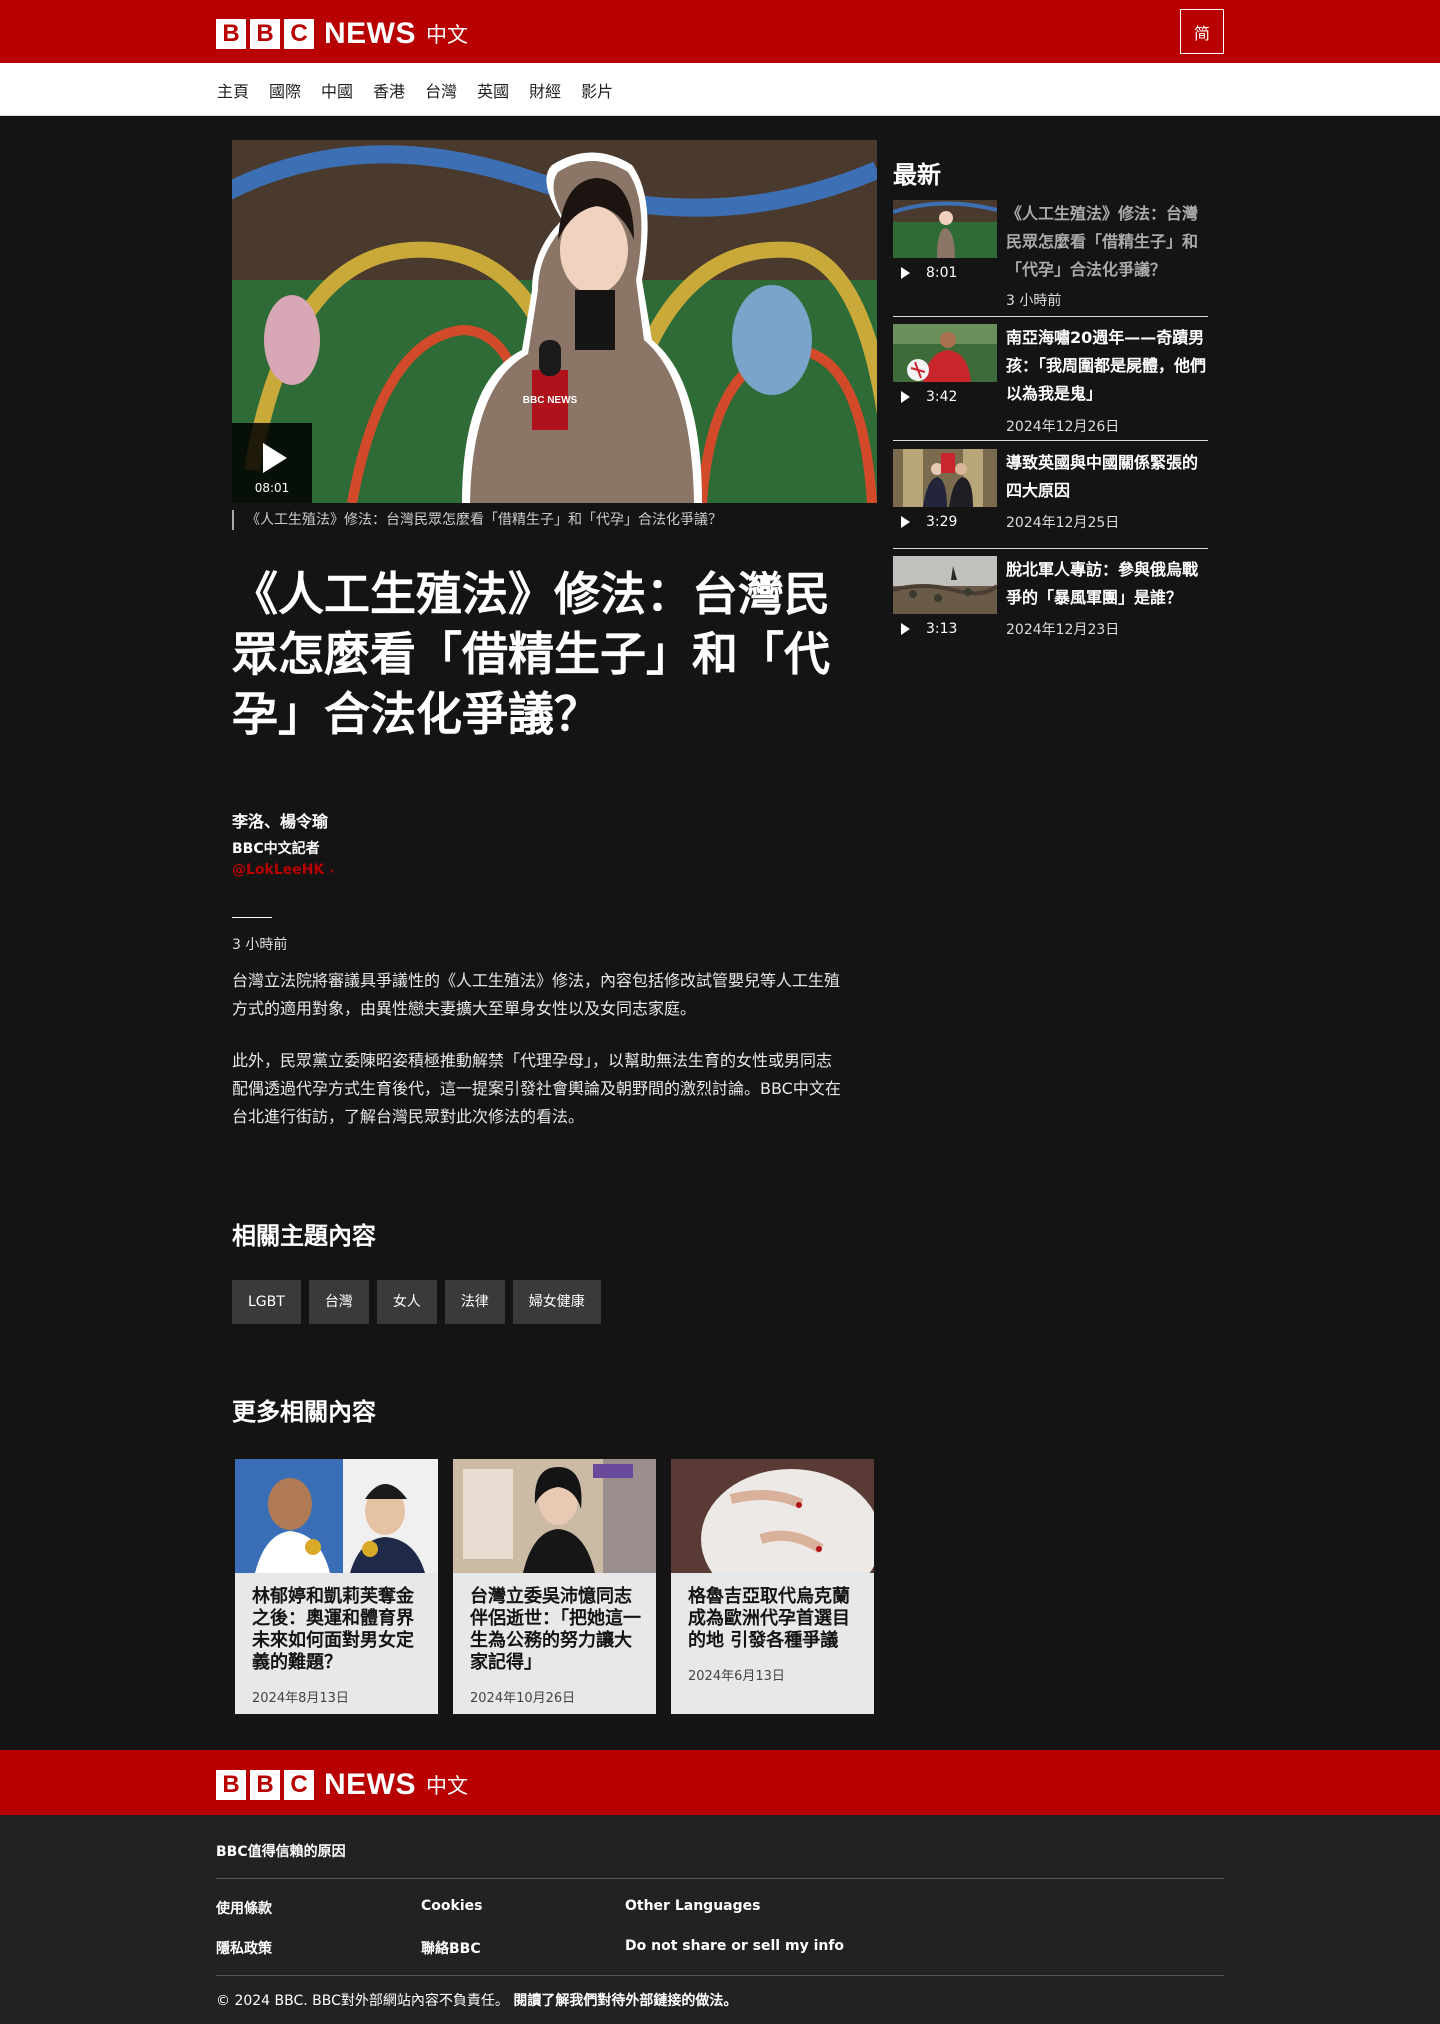 The height and width of the screenshot is (2024, 1440). I want to click on more-related-title: 更多相關內容, so click(304, 1412).